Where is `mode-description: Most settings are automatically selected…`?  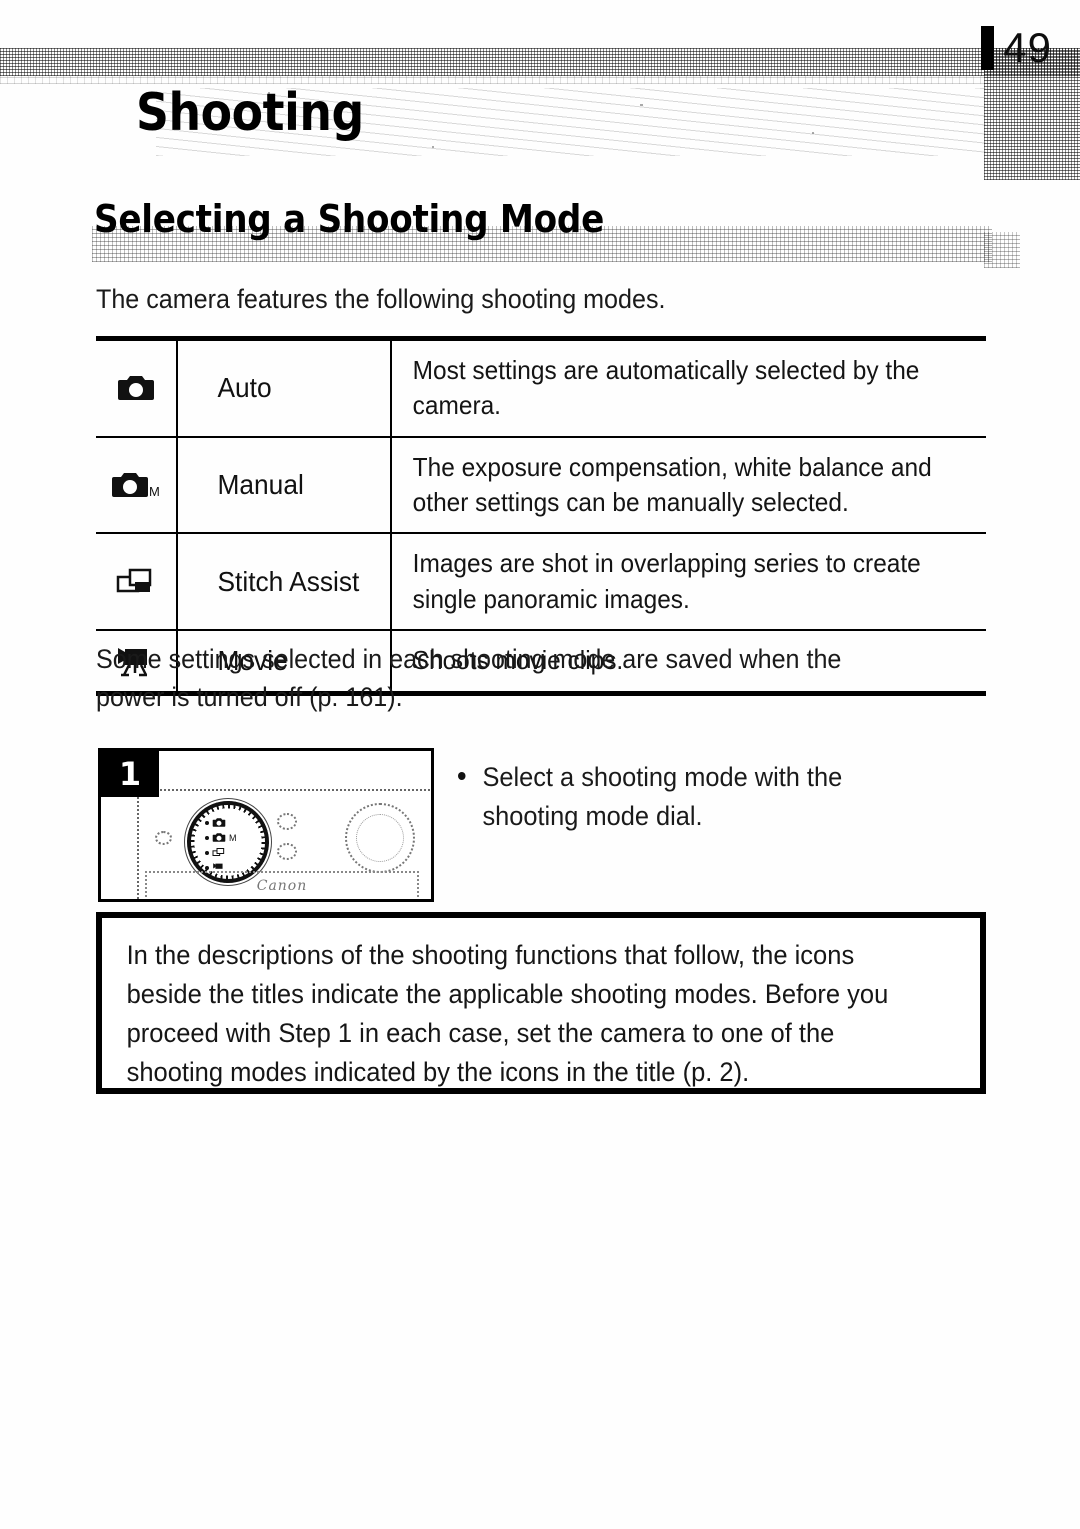 mode-description: Most settings are automatically selected… is located at coordinates (666, 388).